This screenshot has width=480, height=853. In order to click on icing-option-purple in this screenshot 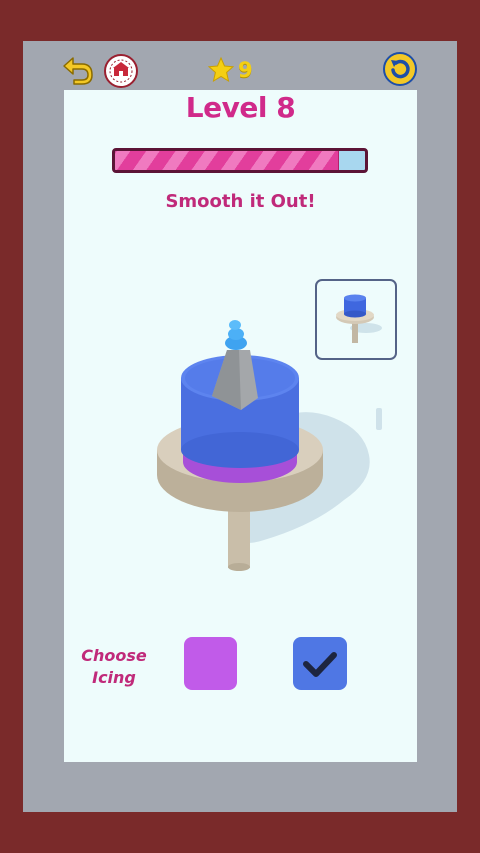, I will do `click(210, 663)`.